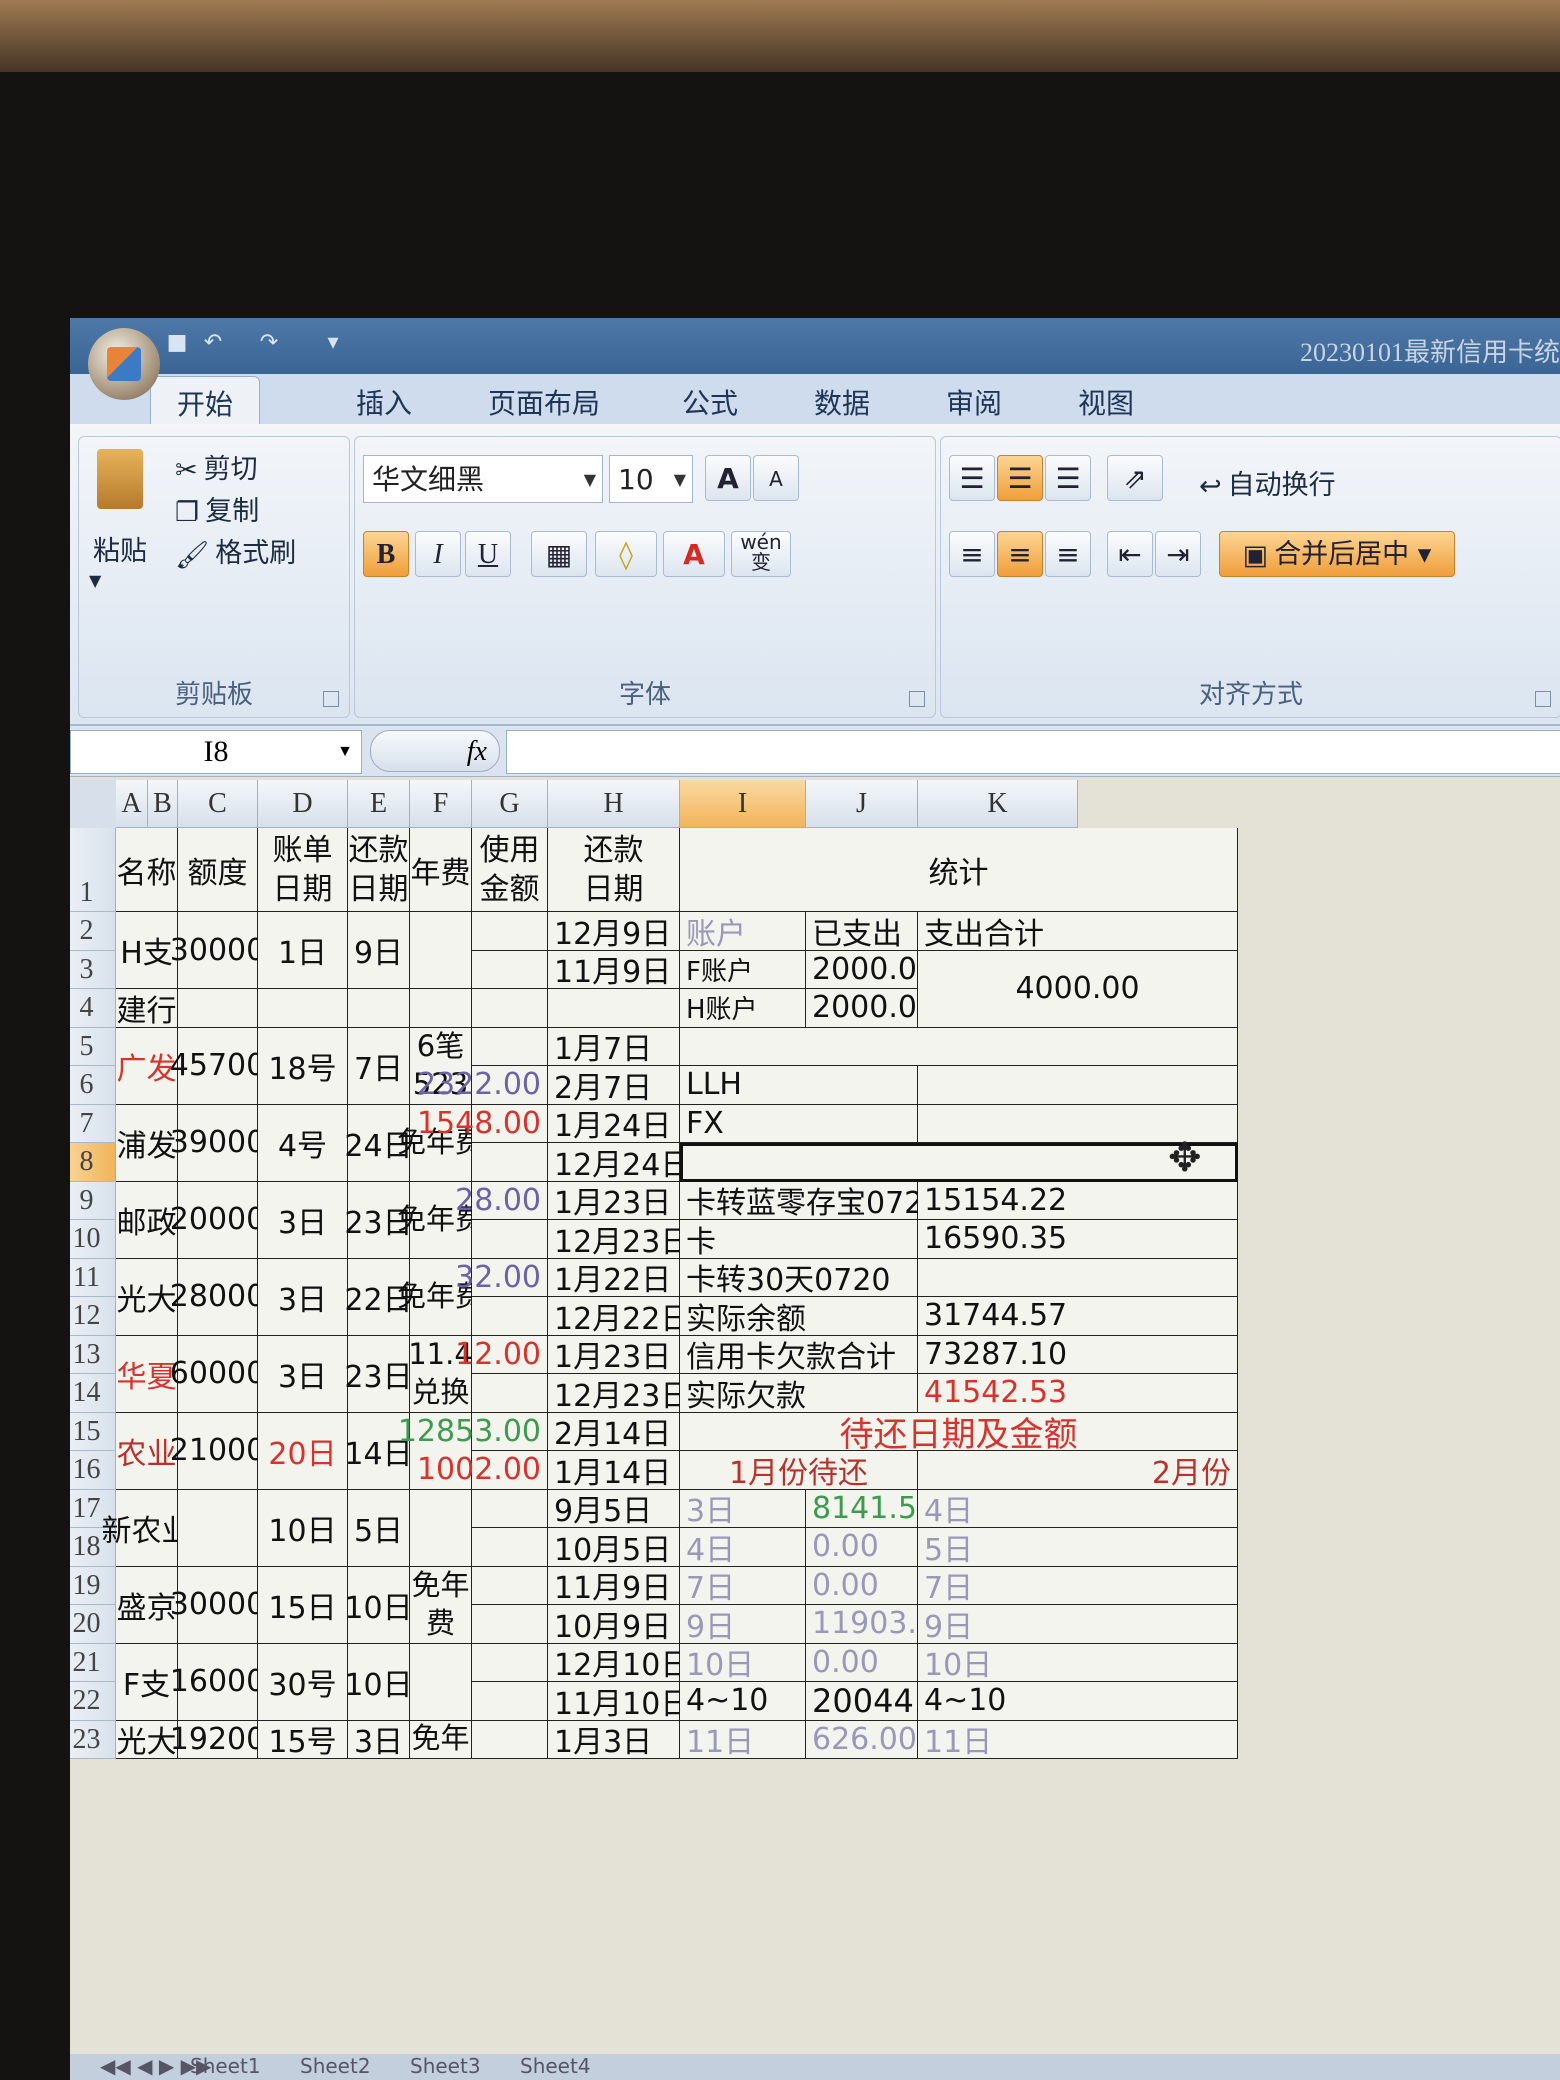  Describe the element at coordinates (619, 1163) in the screenshot. I see `repay-date-cell: 12月24日` at that location.